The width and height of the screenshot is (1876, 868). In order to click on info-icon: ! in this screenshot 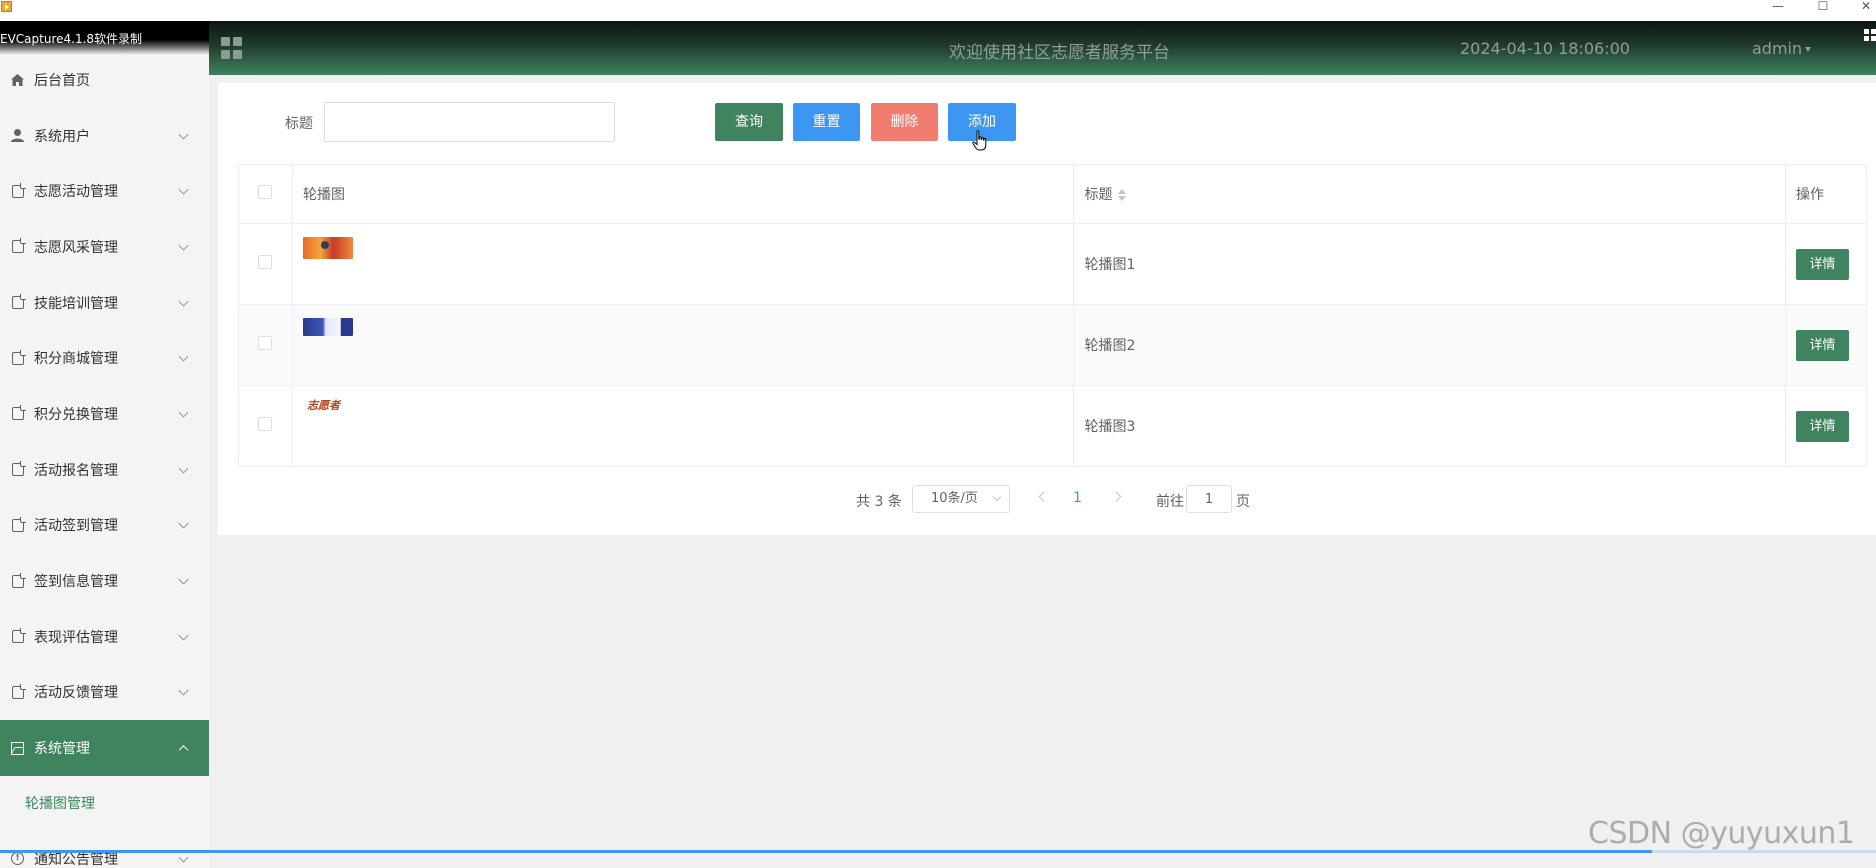, I will do `click(17, 858)`.